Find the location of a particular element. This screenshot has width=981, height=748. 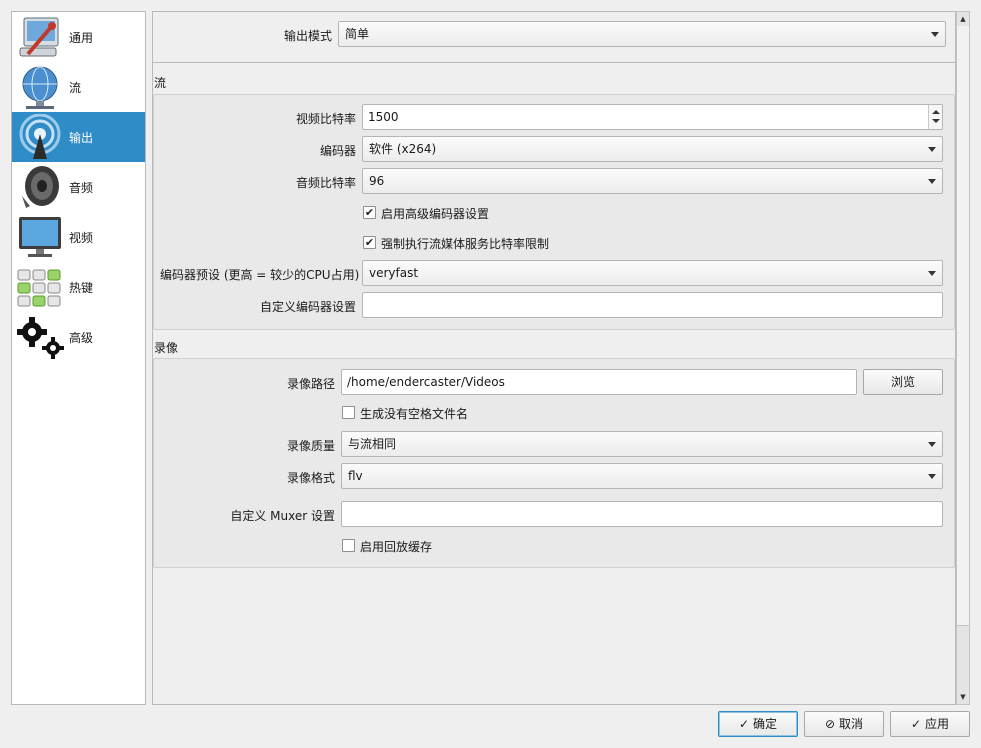

sidebar-item-label: 输出 is located at coordinates (81, 138).